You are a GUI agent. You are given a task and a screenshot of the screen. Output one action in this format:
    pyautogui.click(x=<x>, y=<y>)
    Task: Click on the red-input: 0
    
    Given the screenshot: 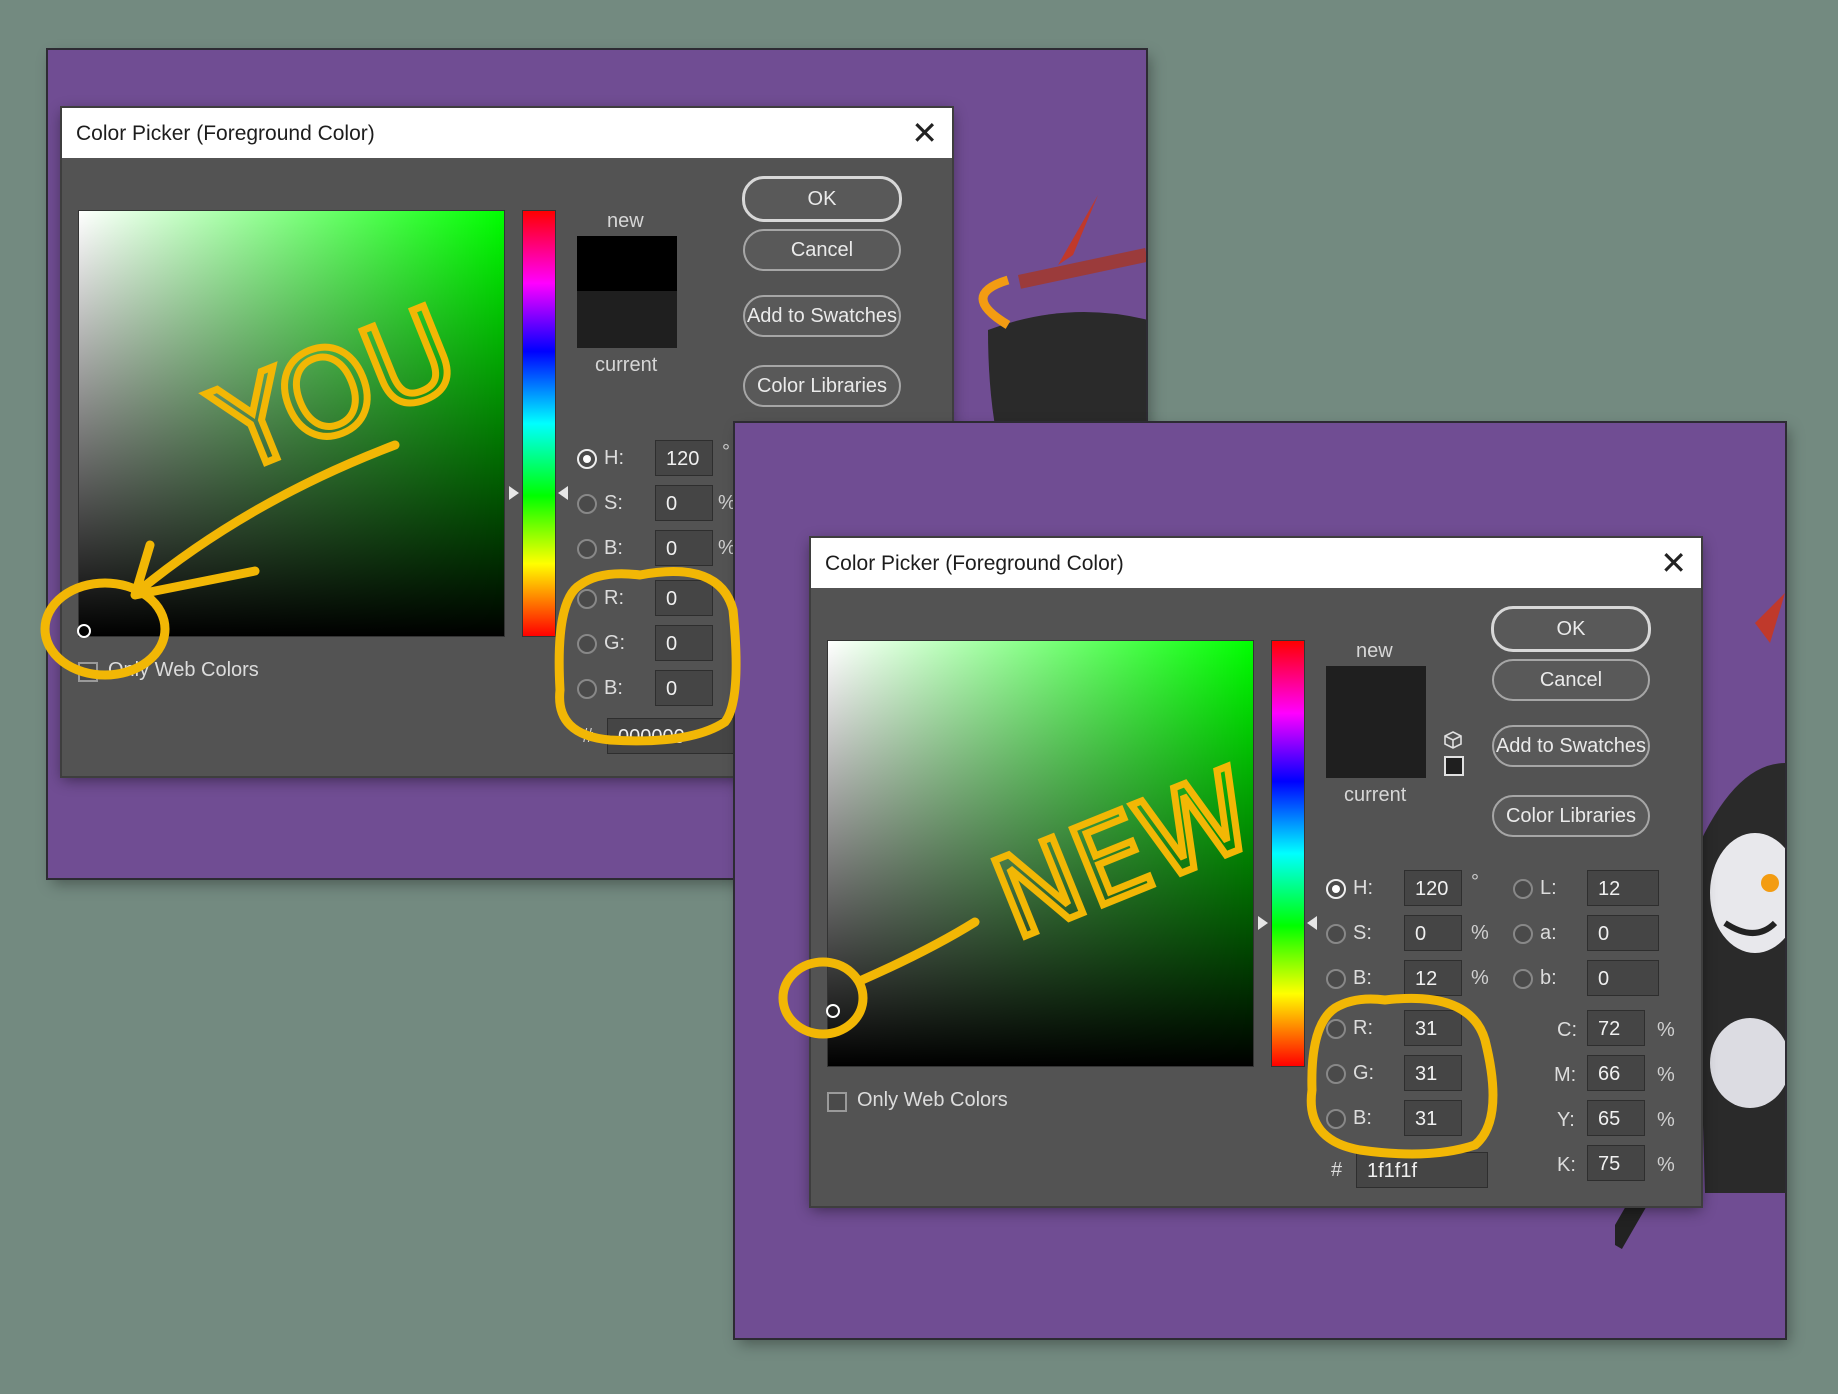 What is the action you would take?
    pyautogui.click(x=684, y=598)
    